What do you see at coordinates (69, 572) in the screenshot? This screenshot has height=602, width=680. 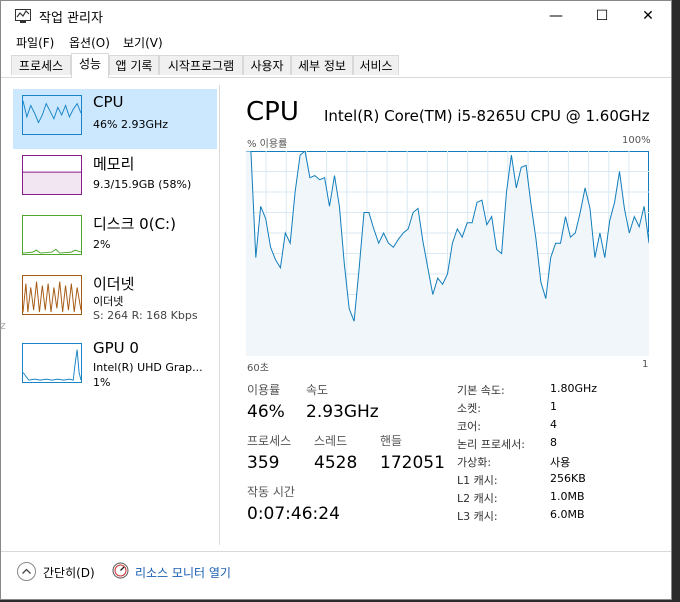 I see `fewer-details-link: 간단히(D)` at bounding box center [69, 572].